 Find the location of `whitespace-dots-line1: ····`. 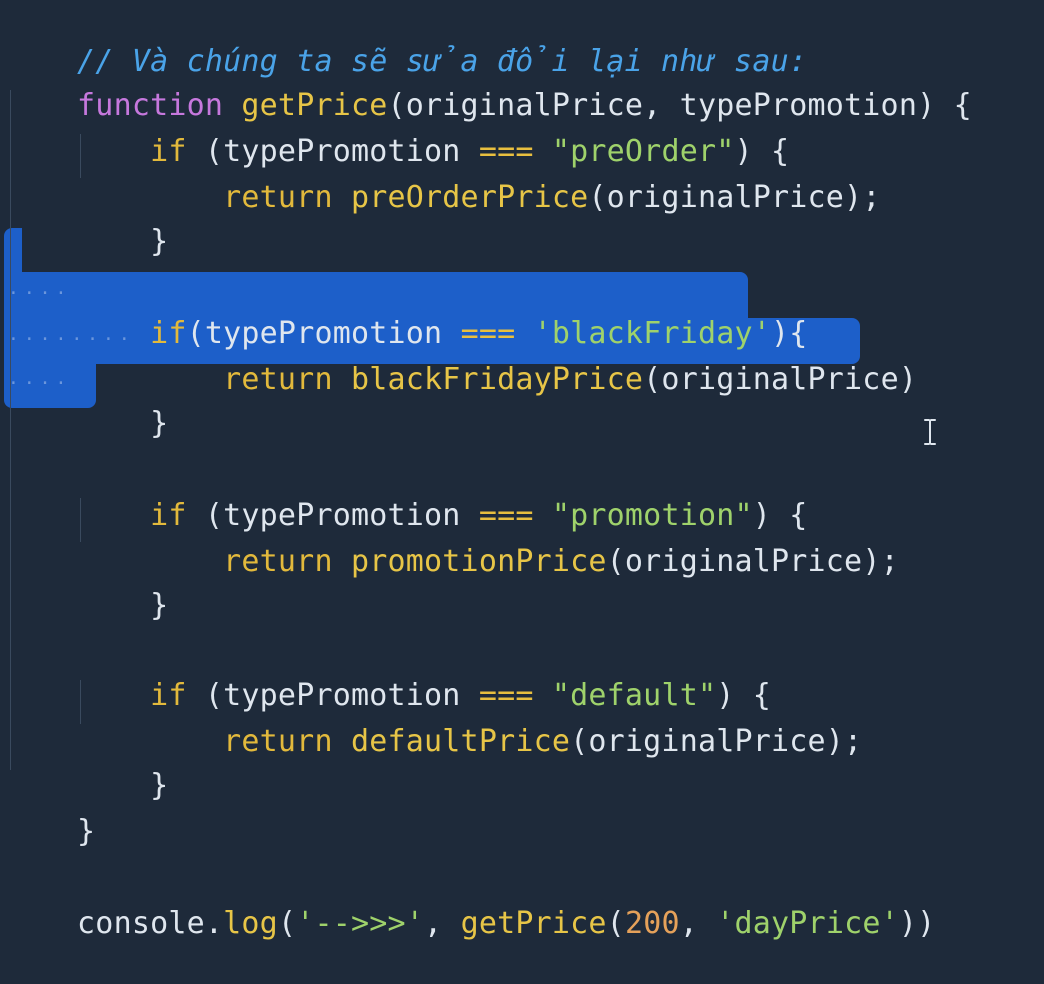

whitespace-dots-line1: ···· is located at coordinates (40, 293).